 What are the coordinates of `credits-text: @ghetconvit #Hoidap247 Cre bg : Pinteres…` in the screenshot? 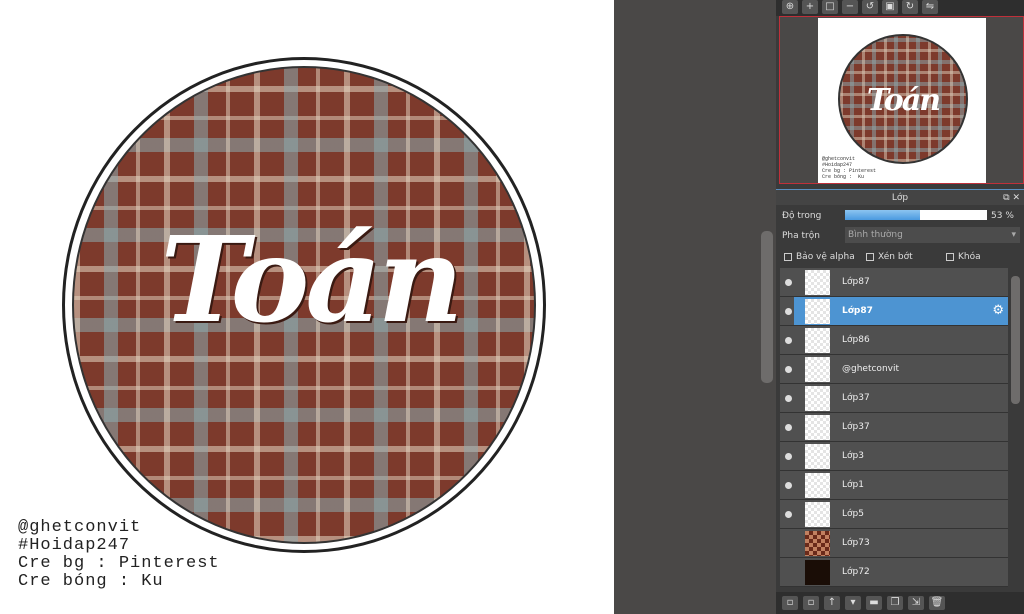 It's located at (119, 555).